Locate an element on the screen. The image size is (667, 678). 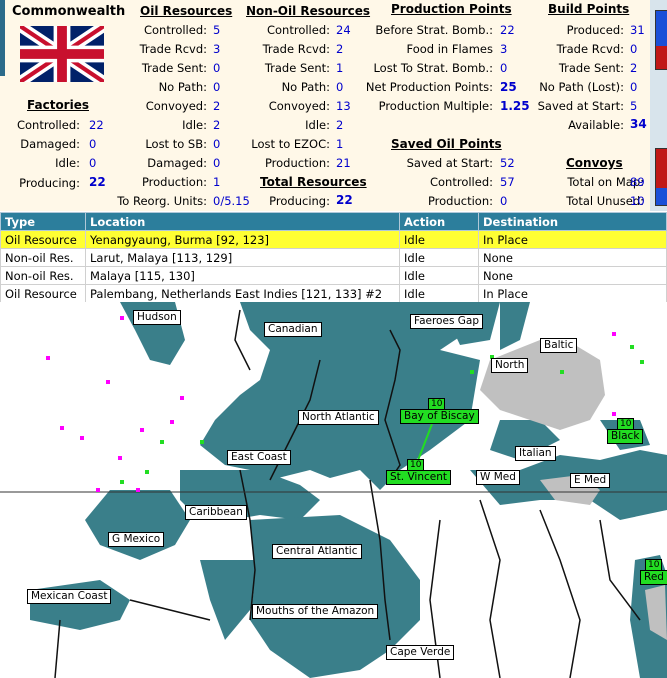
sea-label: G Mexico is located at coordinates (136, 539).